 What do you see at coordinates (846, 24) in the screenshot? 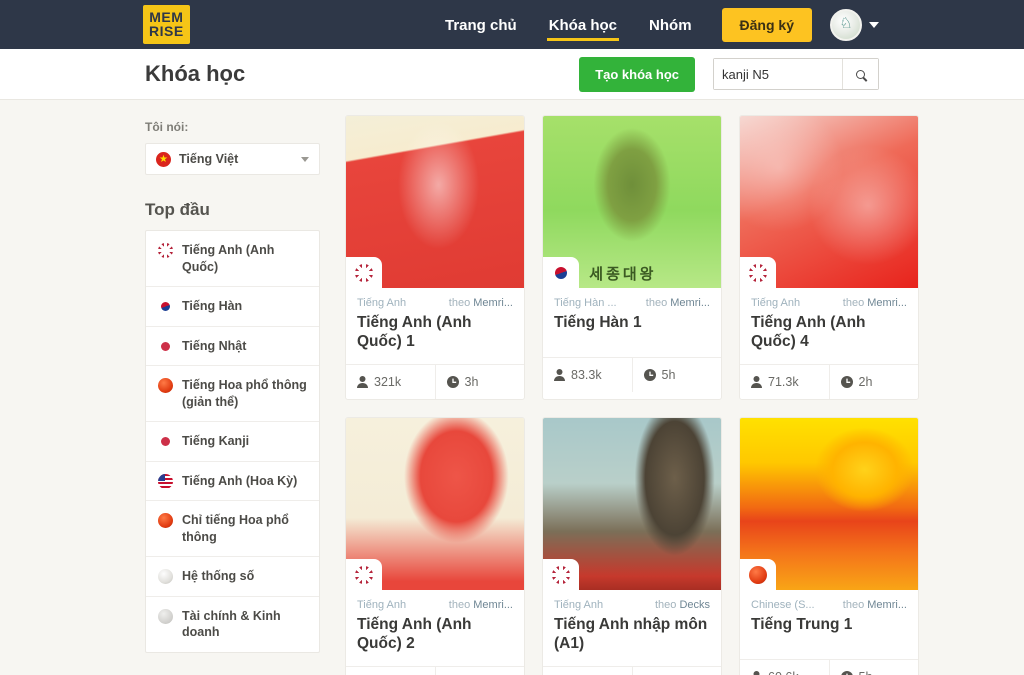
I see `avatar: ♘` at bounding box center [846, 24].